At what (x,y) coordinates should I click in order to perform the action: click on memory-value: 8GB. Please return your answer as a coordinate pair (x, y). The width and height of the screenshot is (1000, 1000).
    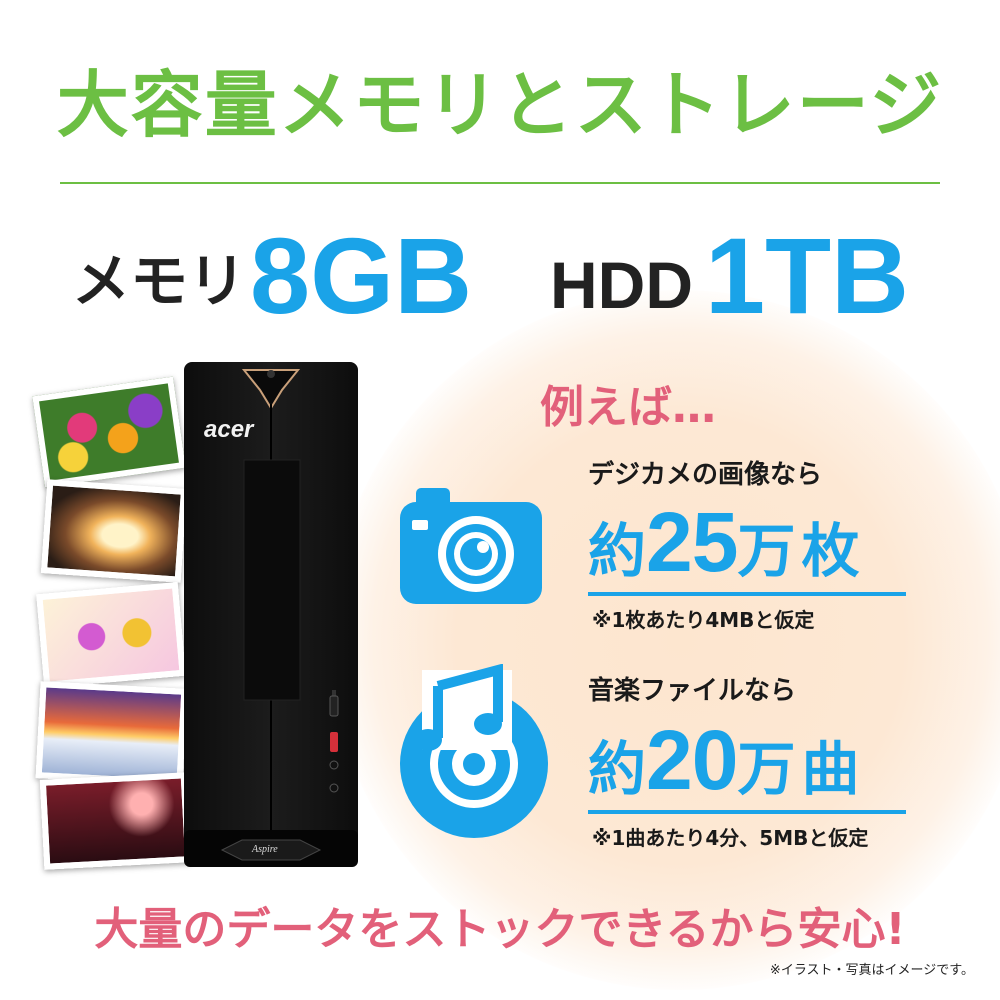
    Looking at the image, I should click on (361, 275).